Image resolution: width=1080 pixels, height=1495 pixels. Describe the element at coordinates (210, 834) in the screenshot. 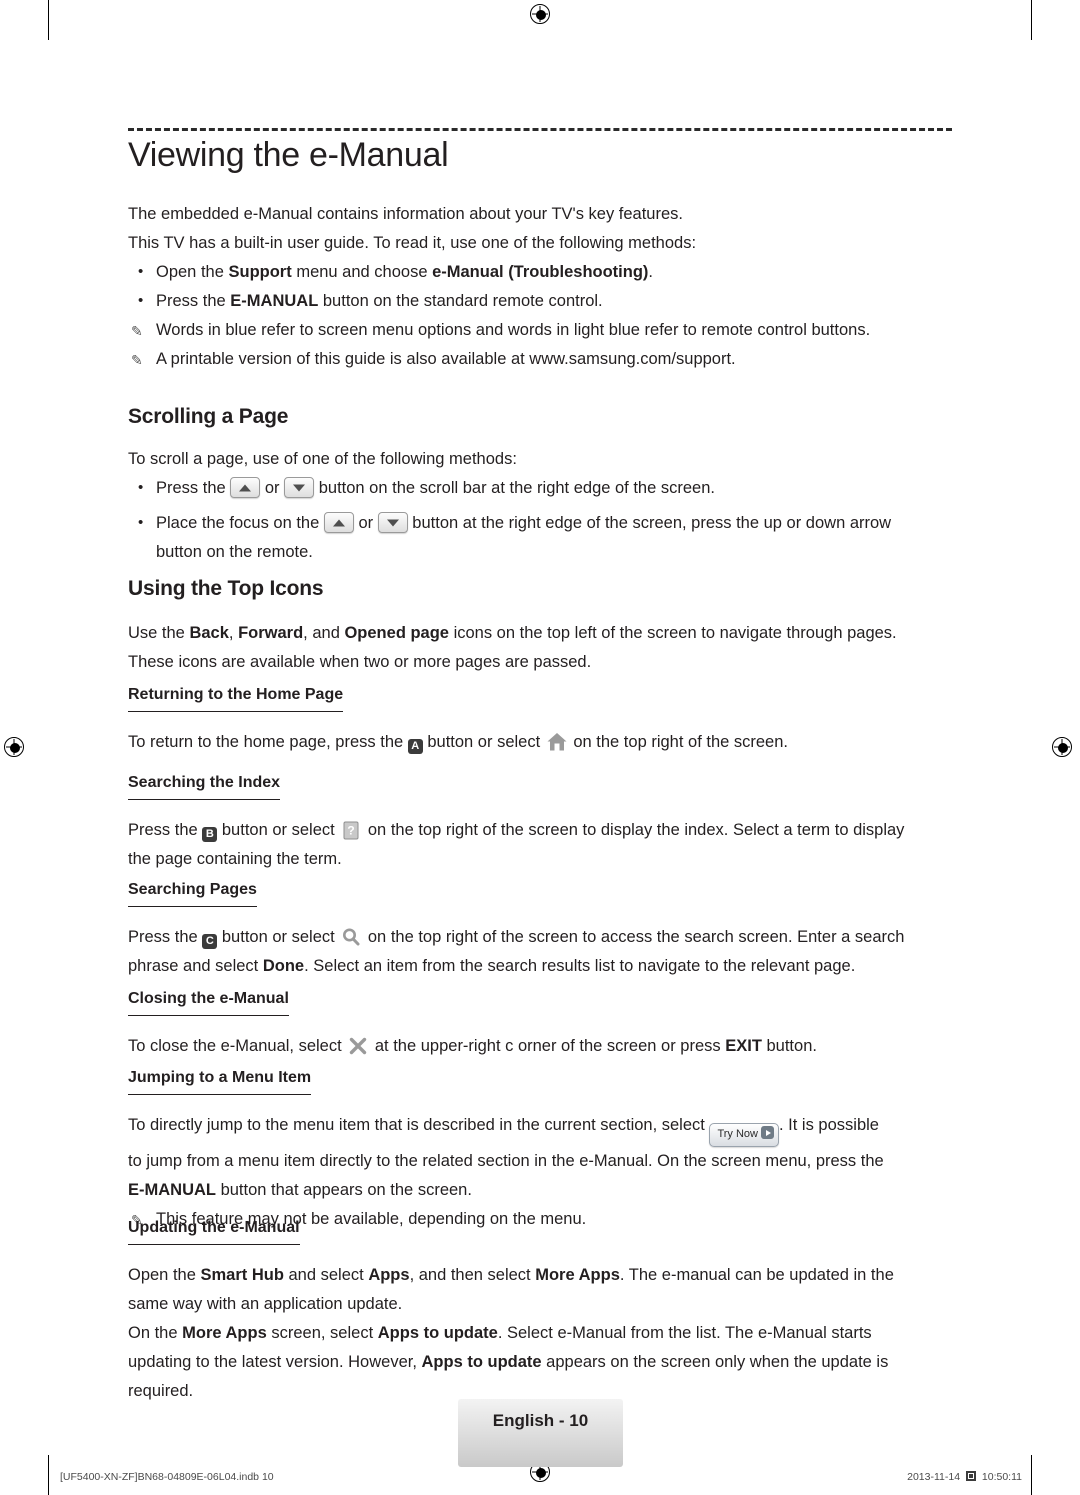

I see `keycap-b-icon: B` at that location.